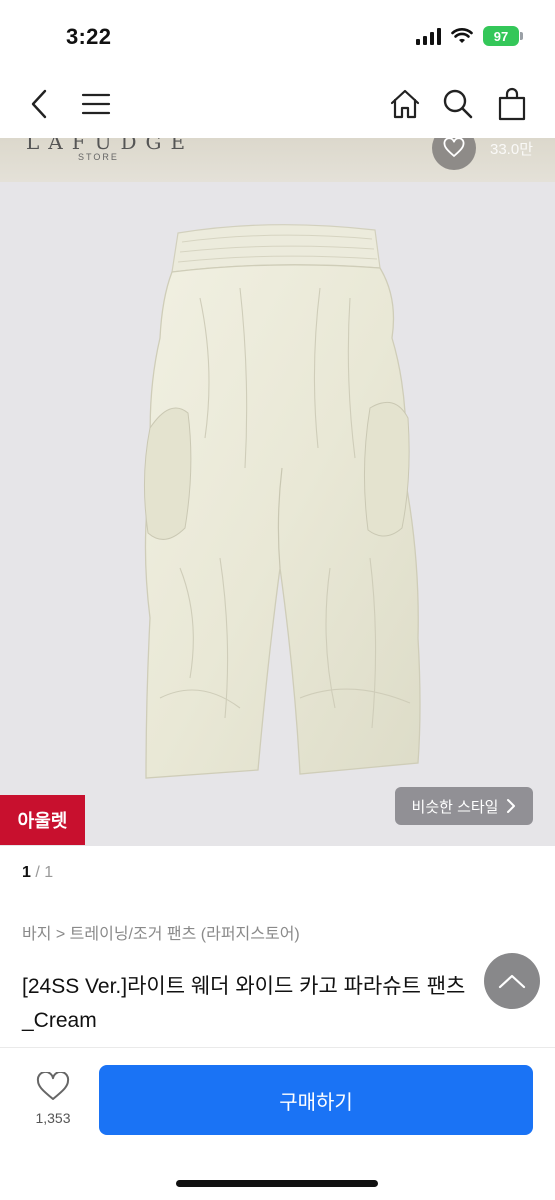  Describe the element at coordinates (512, 104) in the screenshot. I see `shopping-bag-icon` at that location.